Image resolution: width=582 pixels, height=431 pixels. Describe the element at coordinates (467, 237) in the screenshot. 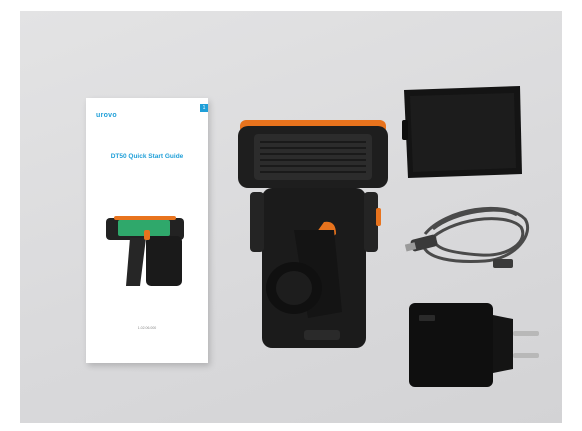

I see `usb-cable-icon` at that location.